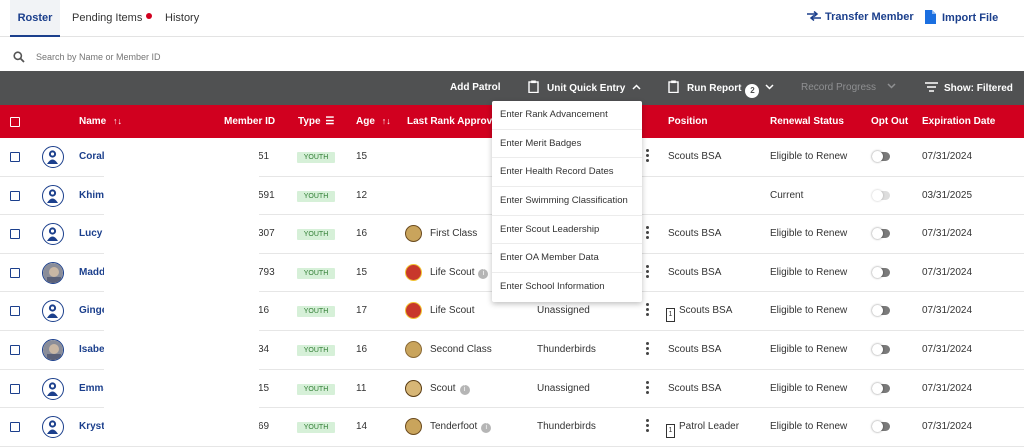 Image resolution: width=1024 pixels, height=447 pixels. I want to click on age: 15, so click(362, 272).